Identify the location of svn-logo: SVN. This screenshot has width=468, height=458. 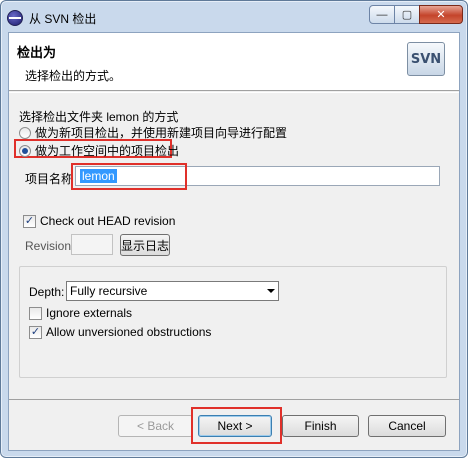
(426, 59).